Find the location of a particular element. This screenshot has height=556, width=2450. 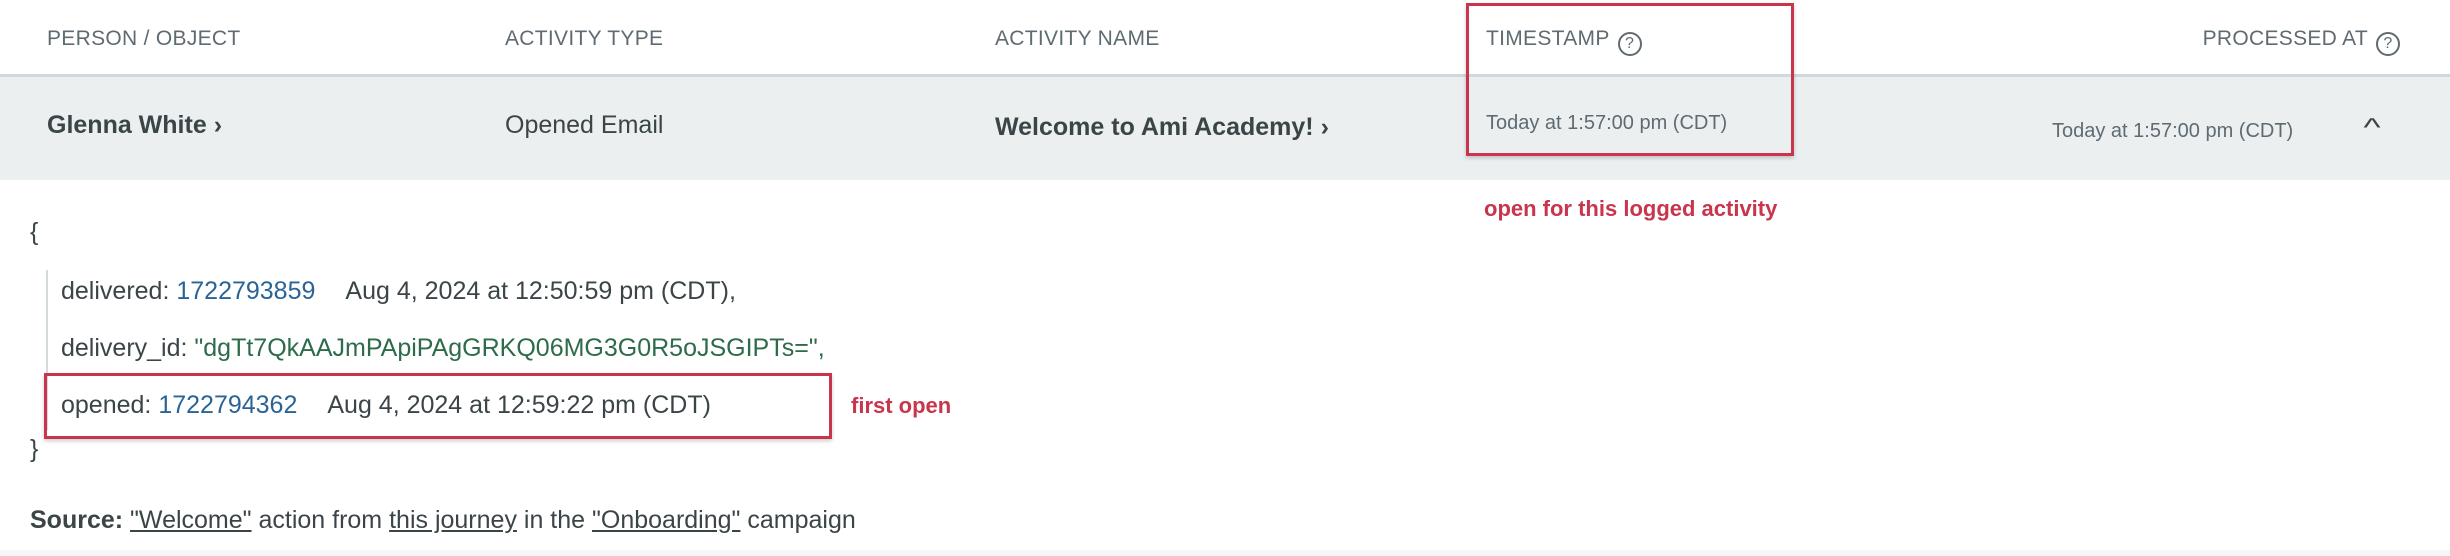

close-brace: } is located at coordinates (34, 449).